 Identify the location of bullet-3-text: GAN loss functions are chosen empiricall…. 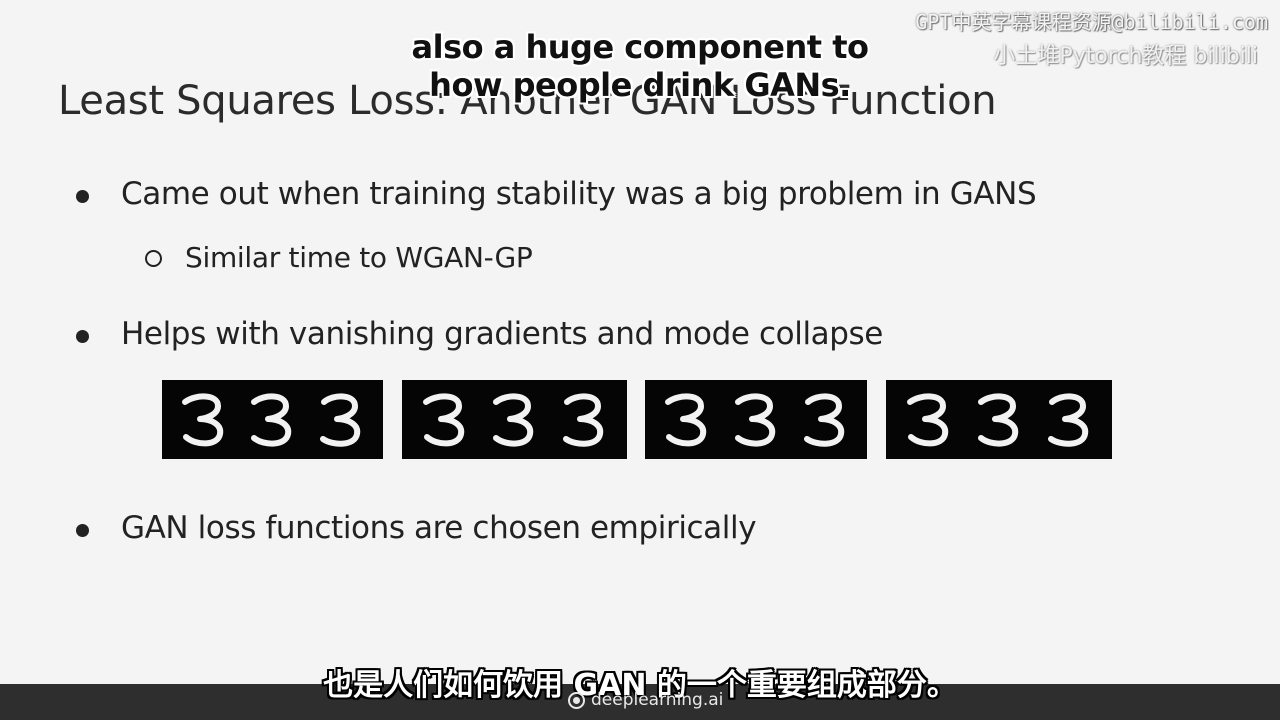
(439, 528).